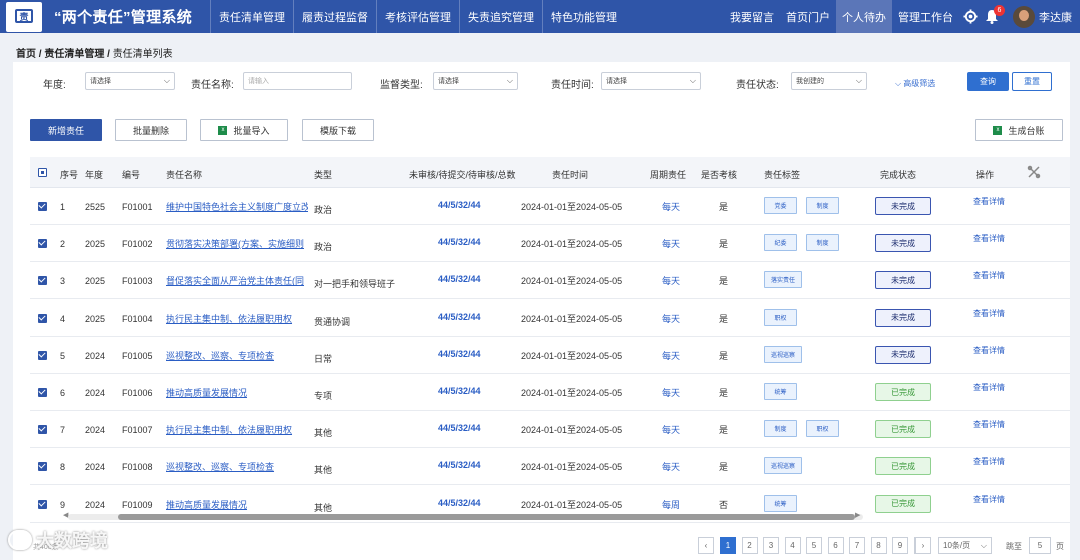 The height and width of the screenshot is (560, 1080). Describe the element at coordinates (572, 244) in the screenshot. I see `row-time: 2024-01-01至2024-05-05` at that location.